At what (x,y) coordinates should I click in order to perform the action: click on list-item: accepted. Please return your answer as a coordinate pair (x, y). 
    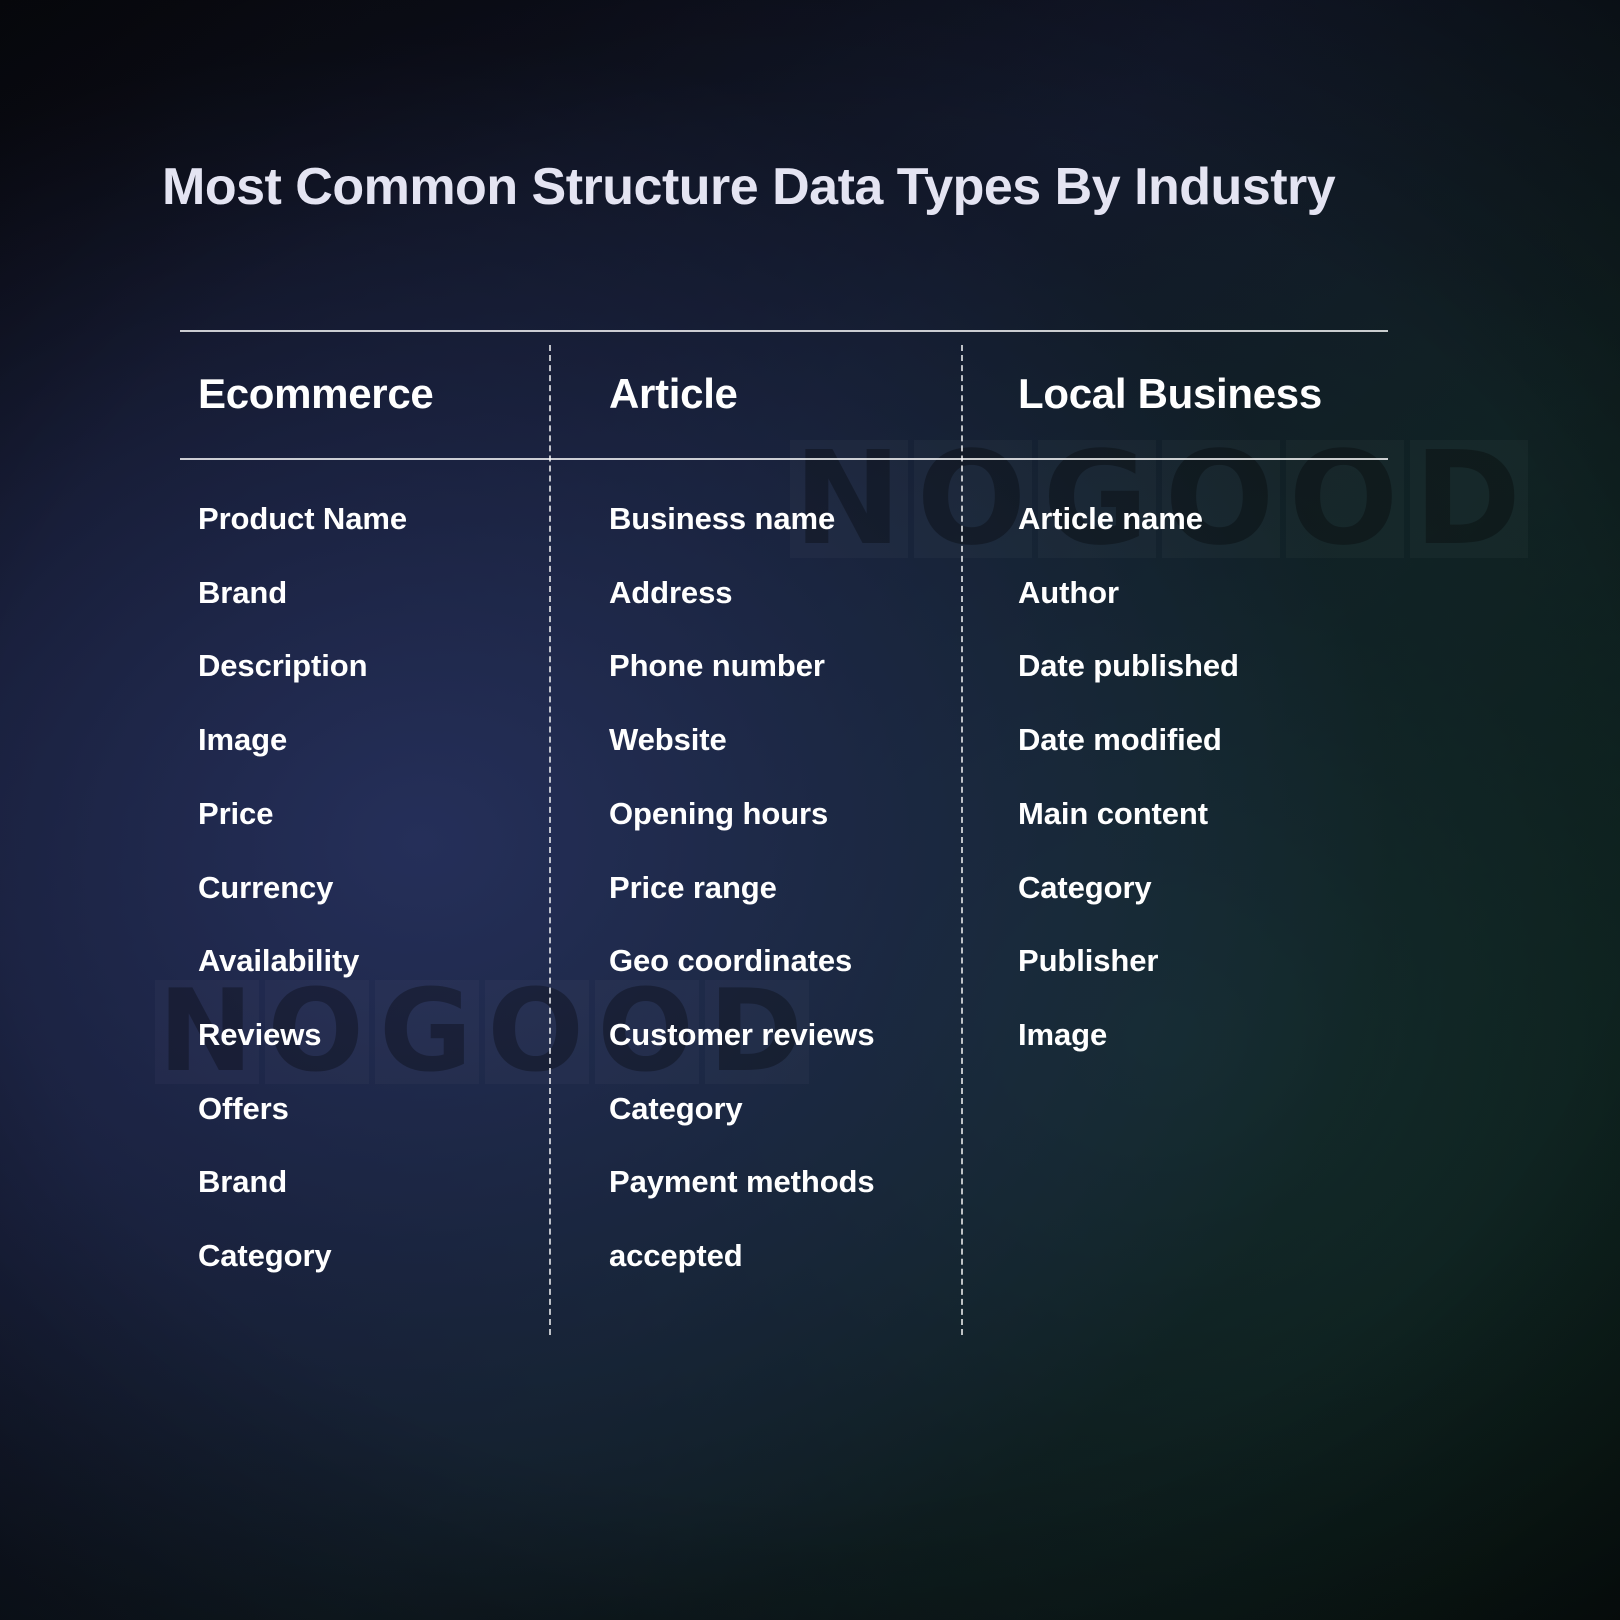
    Looking at the image, I should click on (676, 1256).